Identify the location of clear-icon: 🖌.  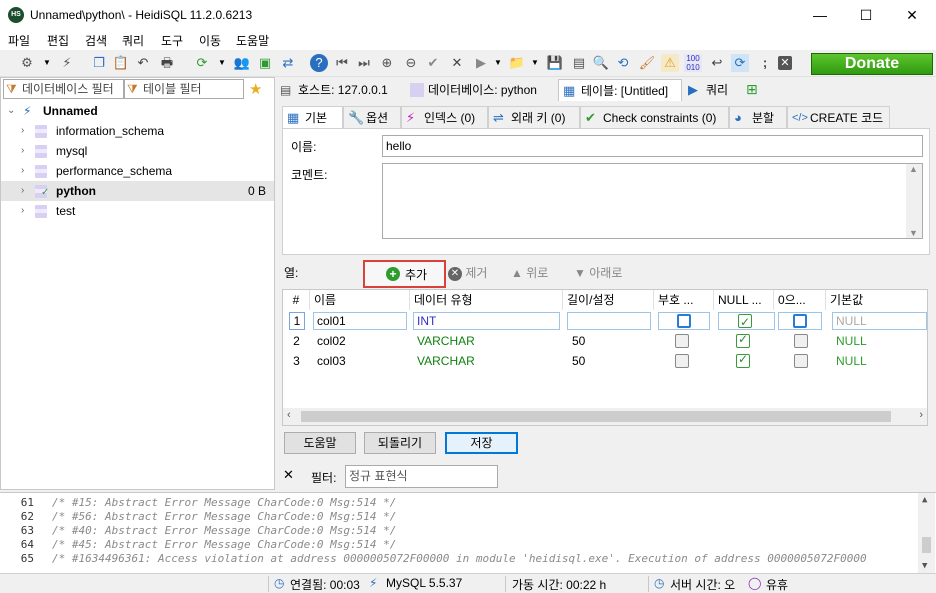
(647, 63).